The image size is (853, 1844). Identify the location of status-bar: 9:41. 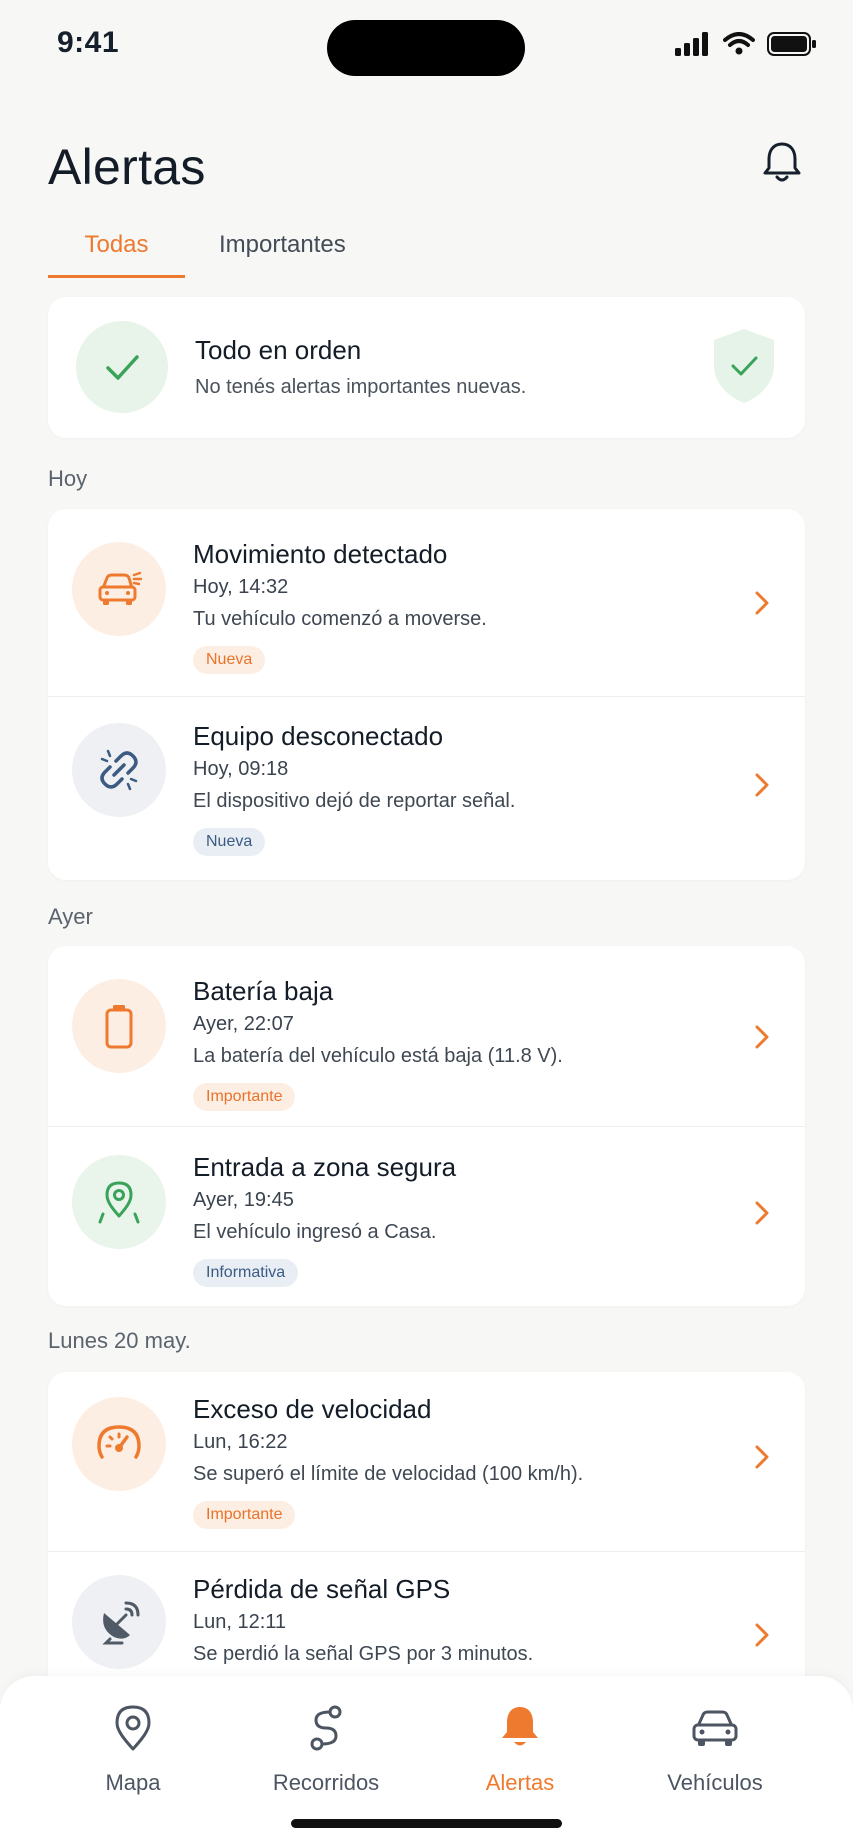
(426, 45).